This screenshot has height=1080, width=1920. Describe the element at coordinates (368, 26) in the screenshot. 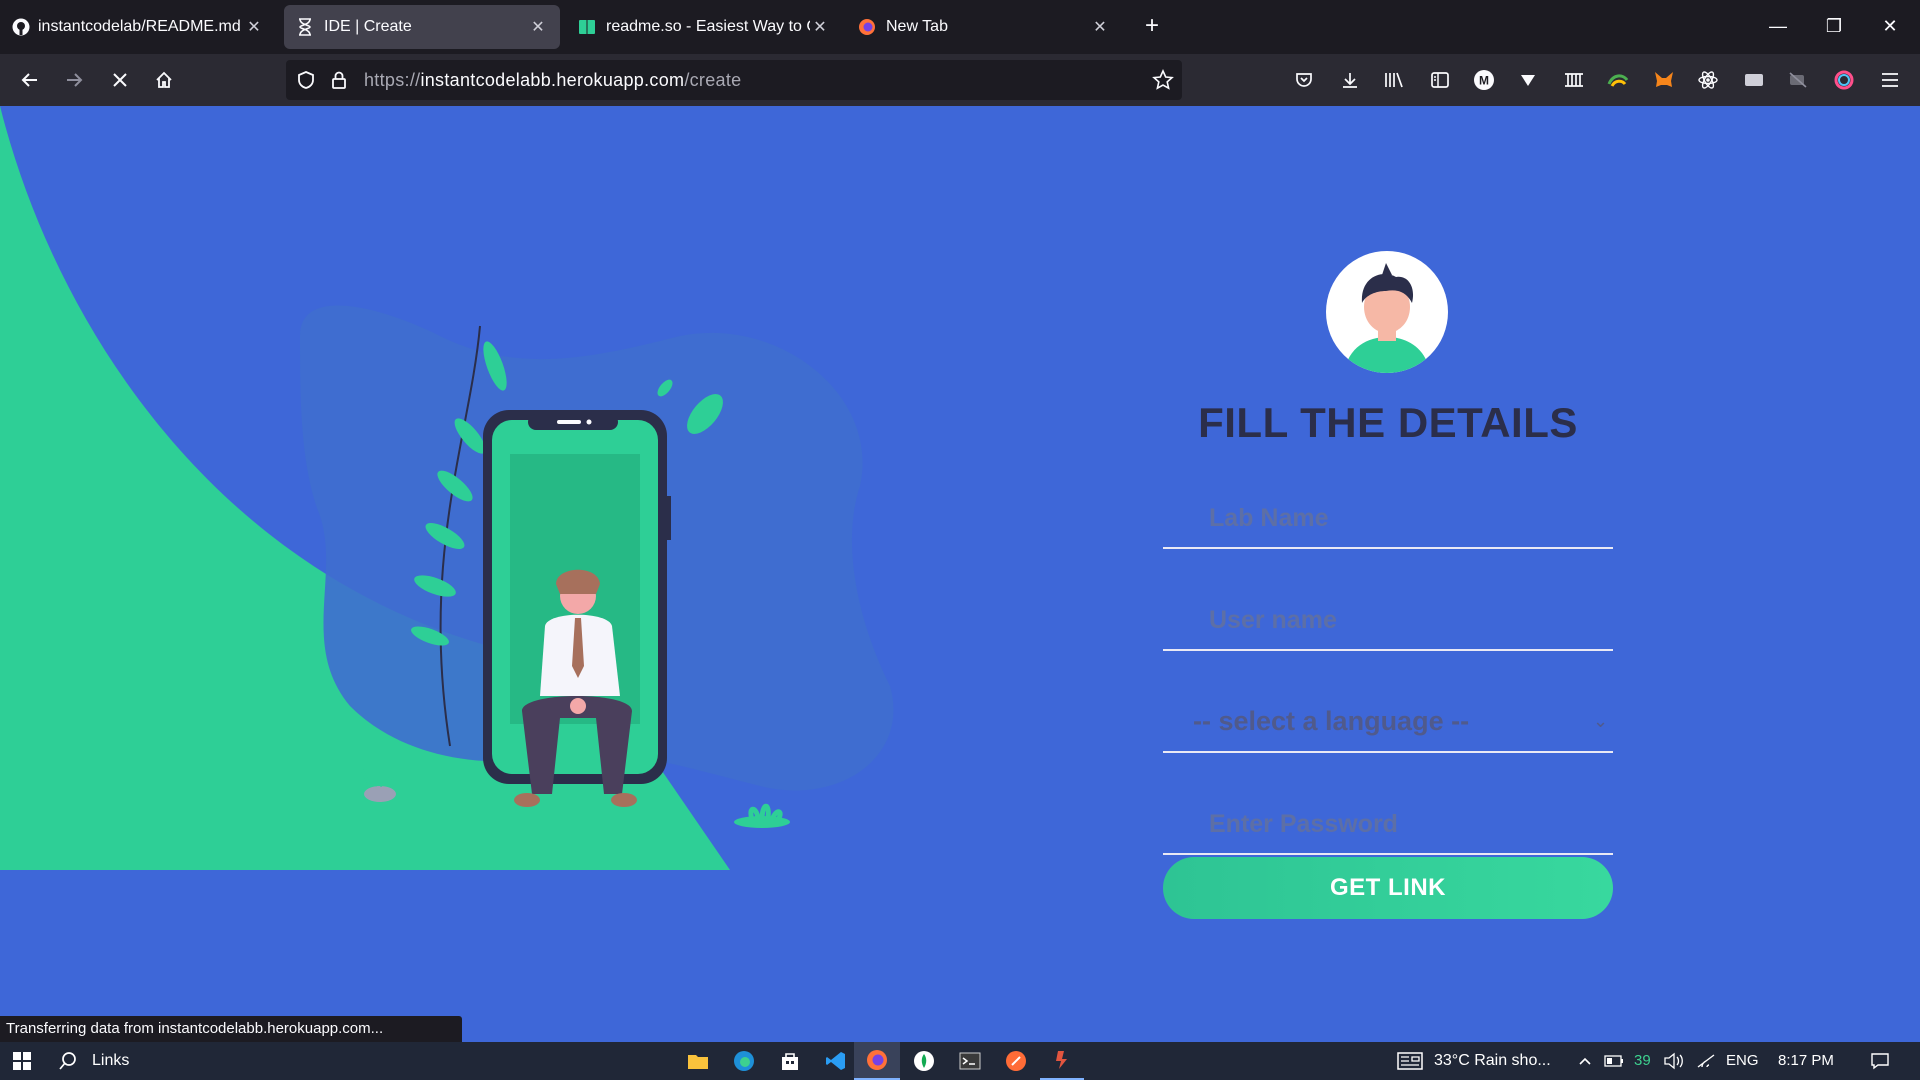

I see `tab-label: IDE | Create` at that location.